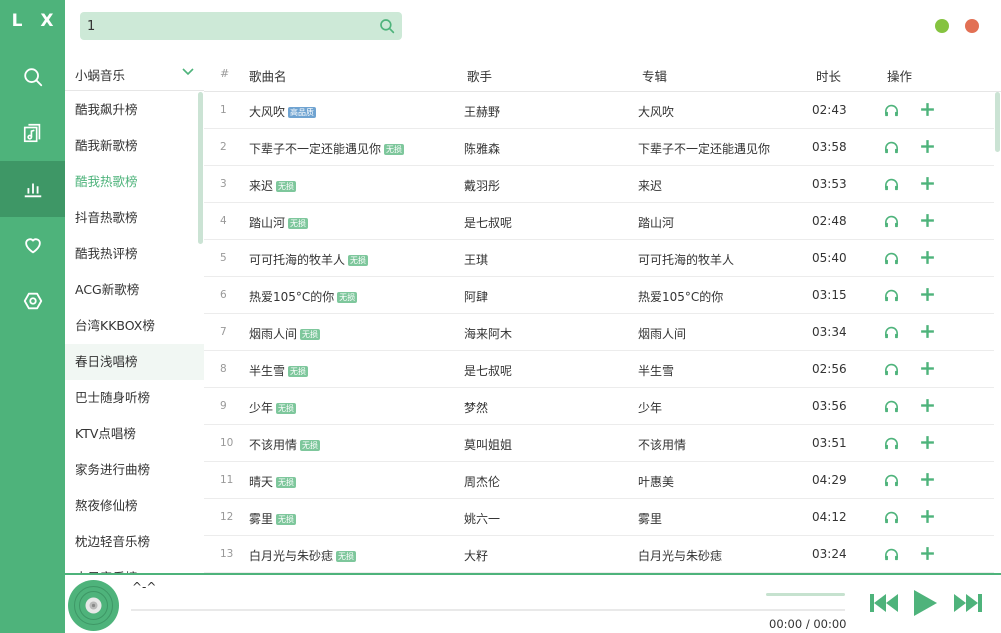 The image size is (1001, 633). Describe the element at coordinates (925, 603) in the screenshot. I see `play-icon` at that location.